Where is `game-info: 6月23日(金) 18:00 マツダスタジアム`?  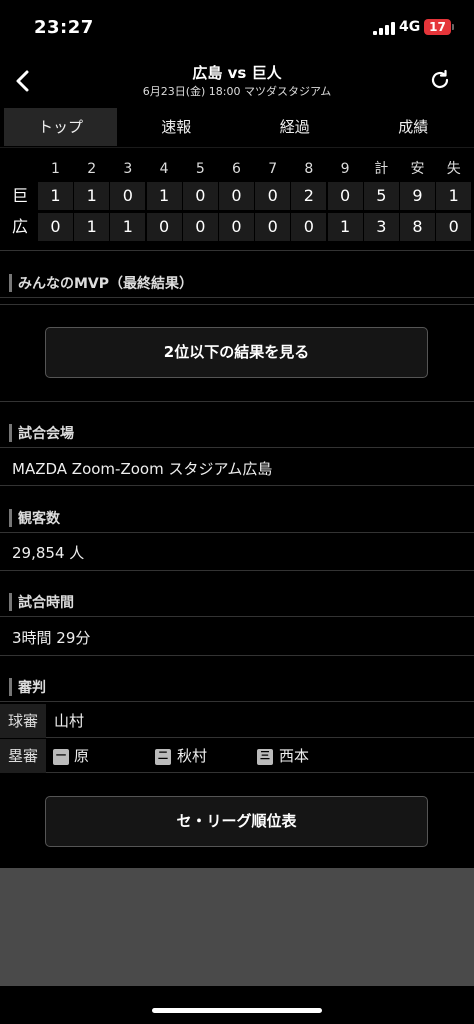
game-info: 6月23日(金) 18:00 マツダスタジアム is located at coordinates (237, 91).